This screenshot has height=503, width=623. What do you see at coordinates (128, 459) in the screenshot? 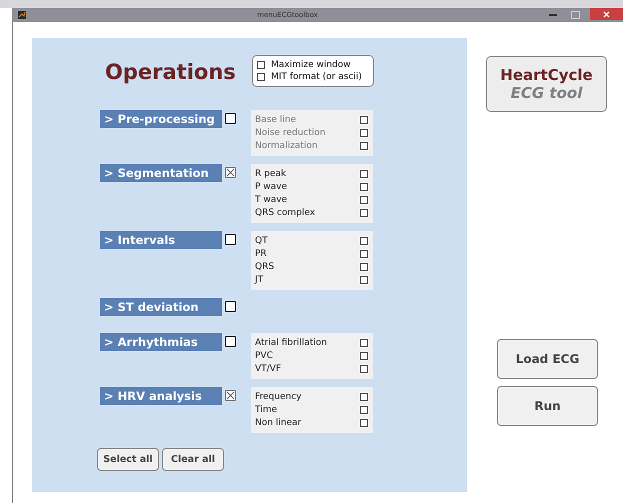
I see `panel-button: Select all` at bounding box center [128, 459].